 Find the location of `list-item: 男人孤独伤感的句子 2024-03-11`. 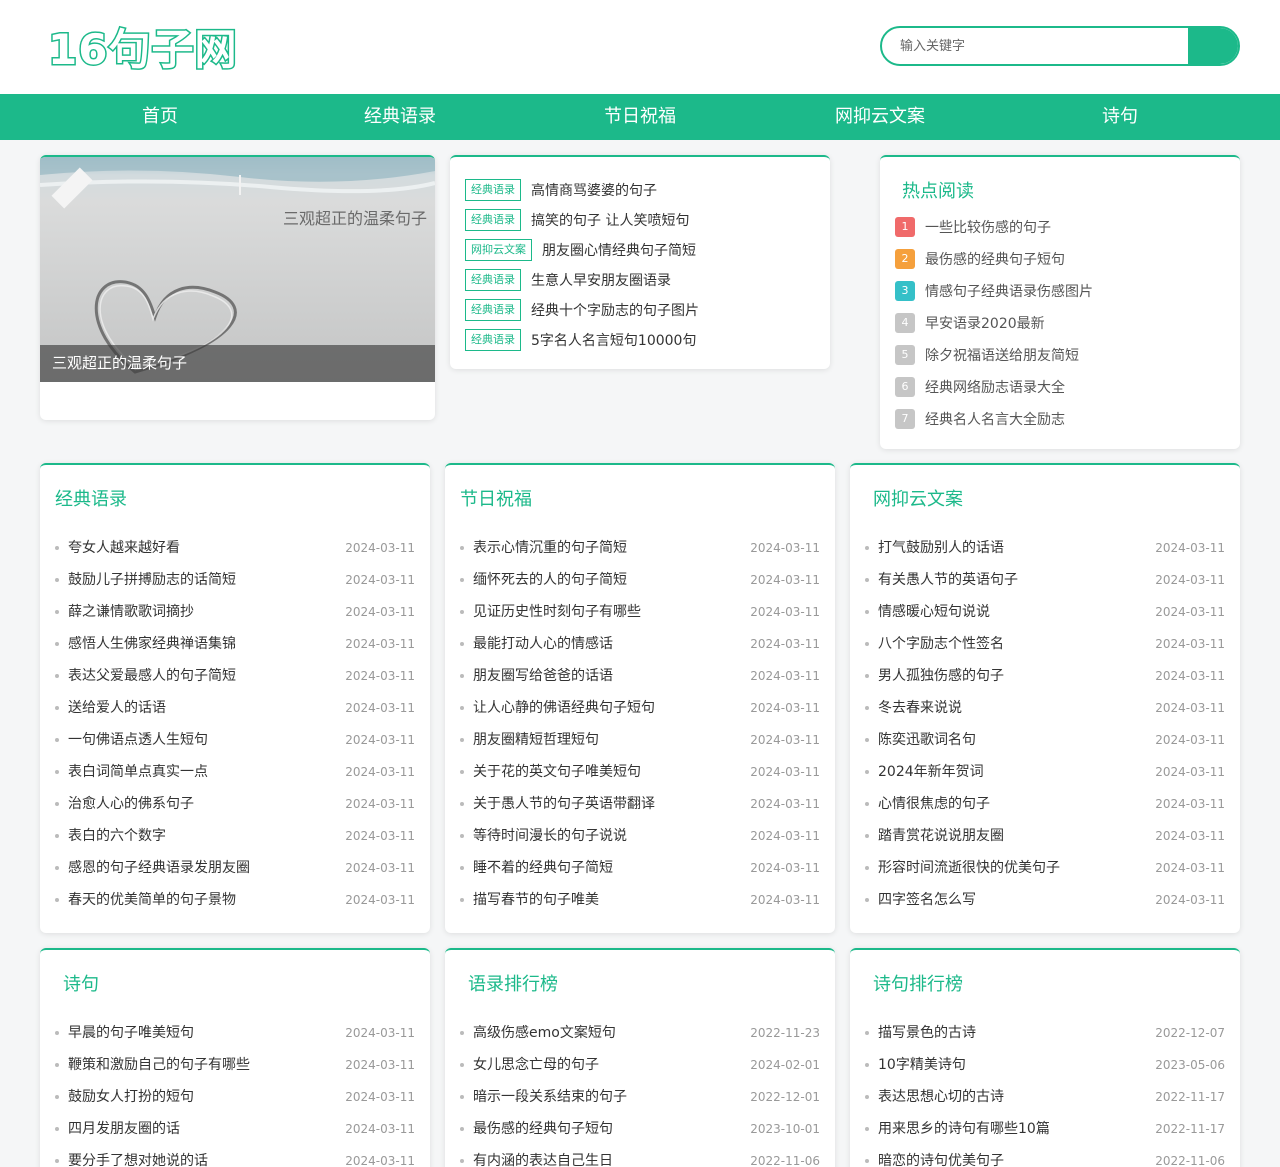

list-item: 男人孤独伤感的句子 2024-03-11 is located at coordinates (1045, 676).